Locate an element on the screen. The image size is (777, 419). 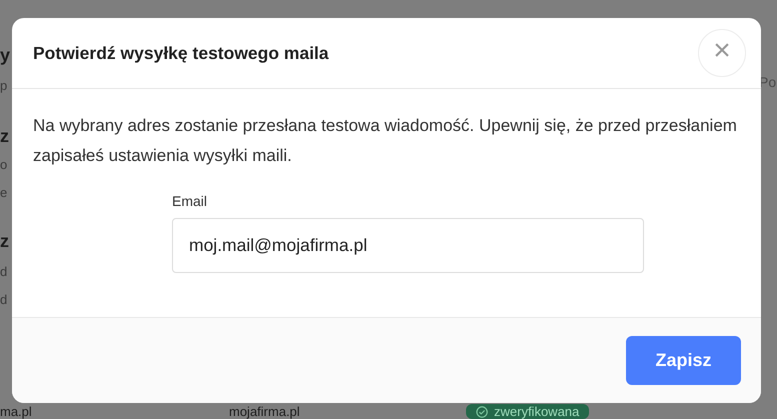
background-text: p is located at coordinates (4, 86).